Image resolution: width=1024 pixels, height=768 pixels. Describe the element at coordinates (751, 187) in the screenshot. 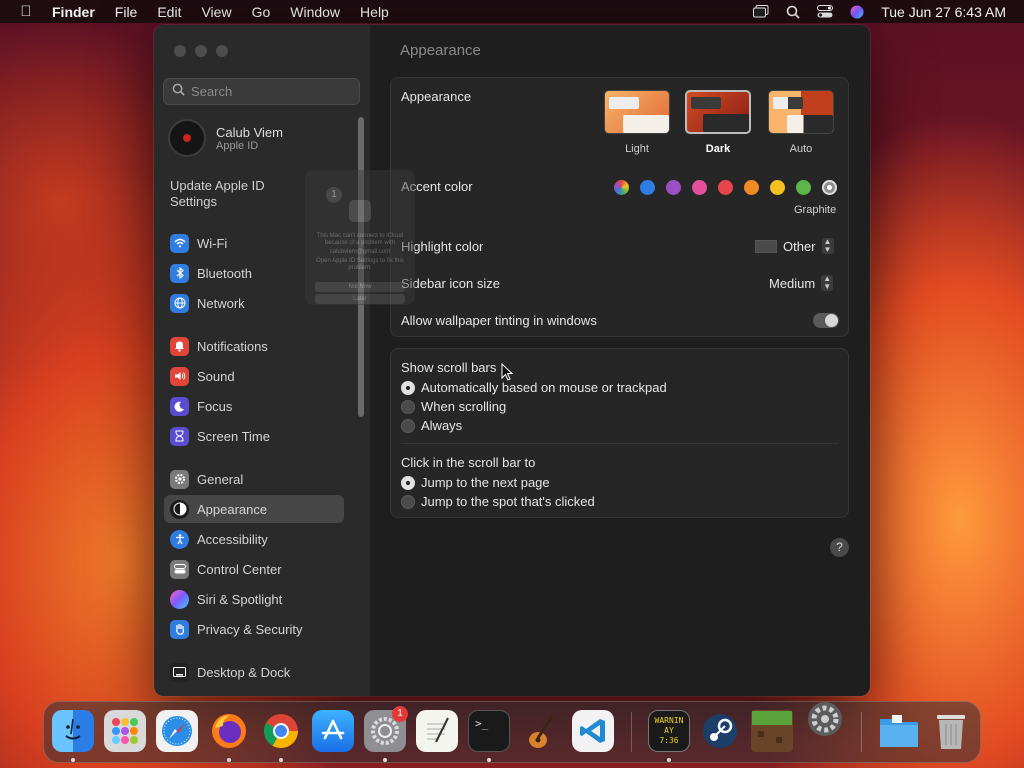

I see `accent-orange-swatch` at that location.